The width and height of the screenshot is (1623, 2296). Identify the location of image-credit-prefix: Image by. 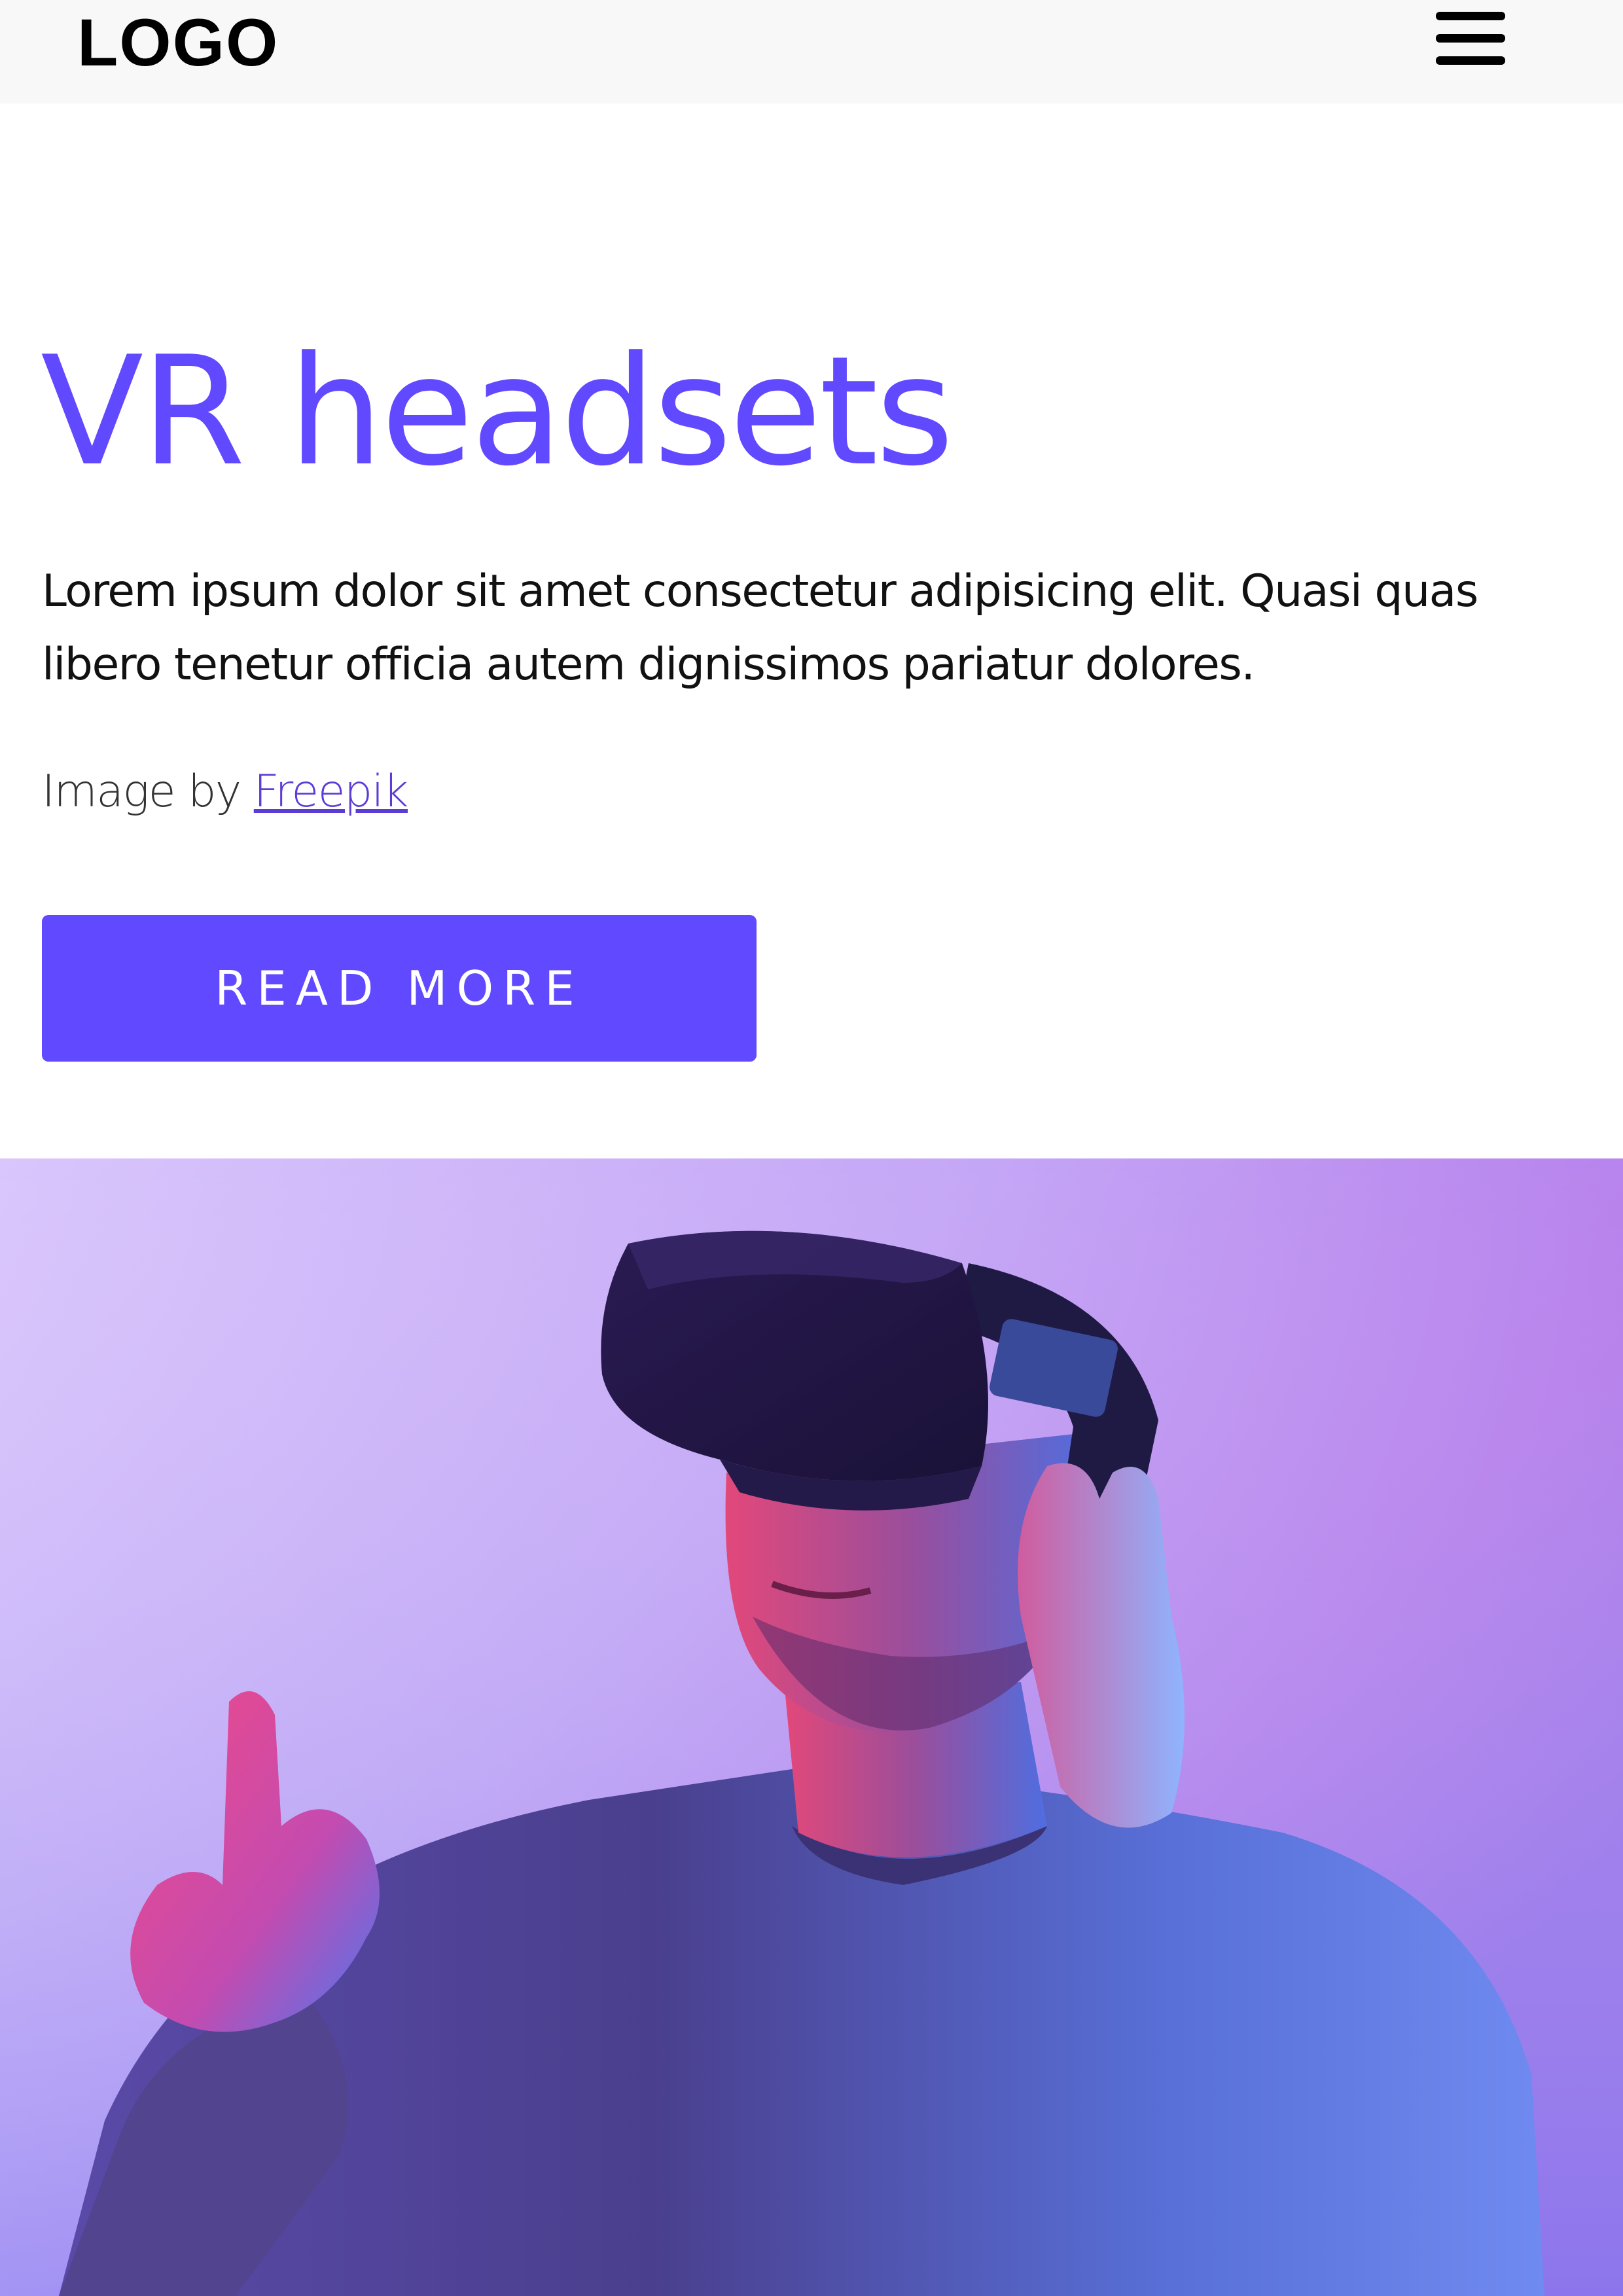
(148, 791).